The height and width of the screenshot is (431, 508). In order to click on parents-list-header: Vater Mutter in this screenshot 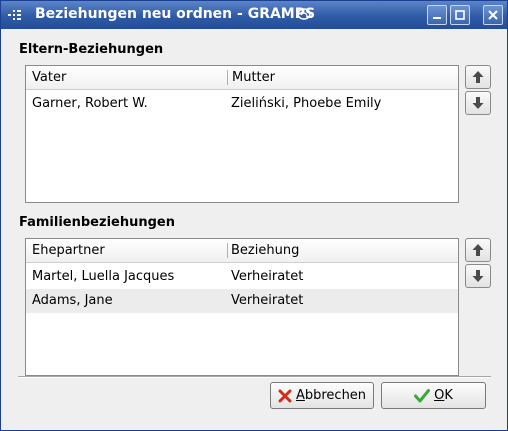, I will do `click(242, 78)`.